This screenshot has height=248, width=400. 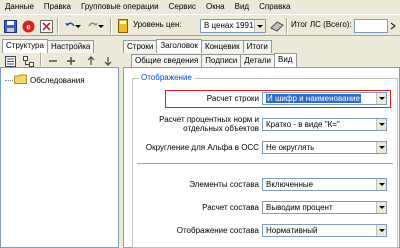 I want to click on composition-calc-select: Выводим процент, so click(x=324, y=207).